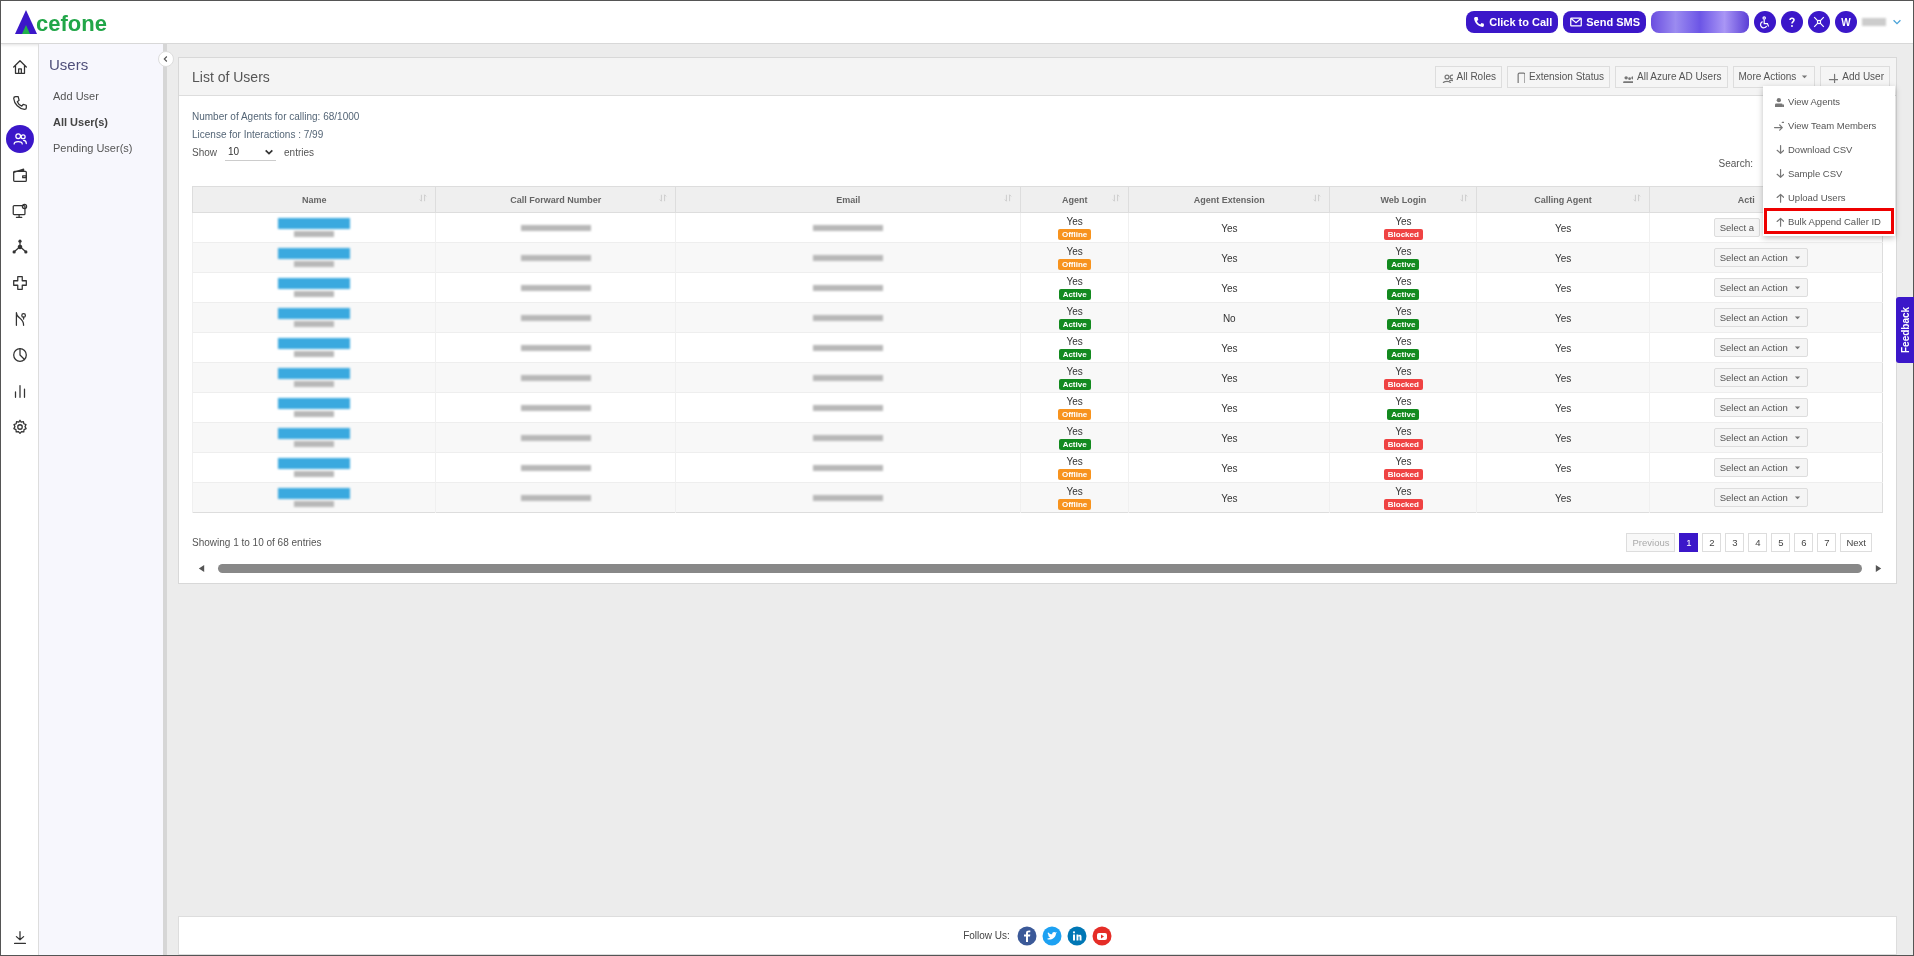  What do you see at coordinates (204, 152) in the screenshot?
I see `label: Show` at bounding box center [204, 152].